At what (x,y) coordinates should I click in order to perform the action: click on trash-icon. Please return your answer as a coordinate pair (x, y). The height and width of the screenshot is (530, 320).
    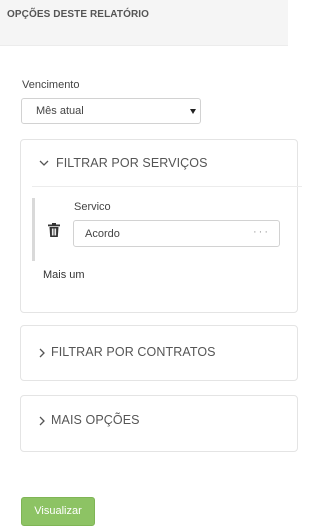
    Looking at the image, I should click on (54, 230).